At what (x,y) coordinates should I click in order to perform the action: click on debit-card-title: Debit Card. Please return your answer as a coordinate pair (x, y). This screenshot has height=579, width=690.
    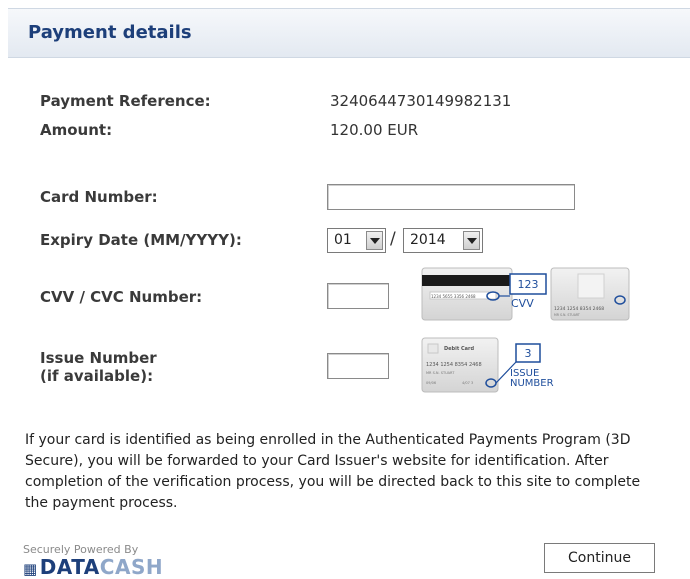
    Looking at the image, I should click on (459, 349).